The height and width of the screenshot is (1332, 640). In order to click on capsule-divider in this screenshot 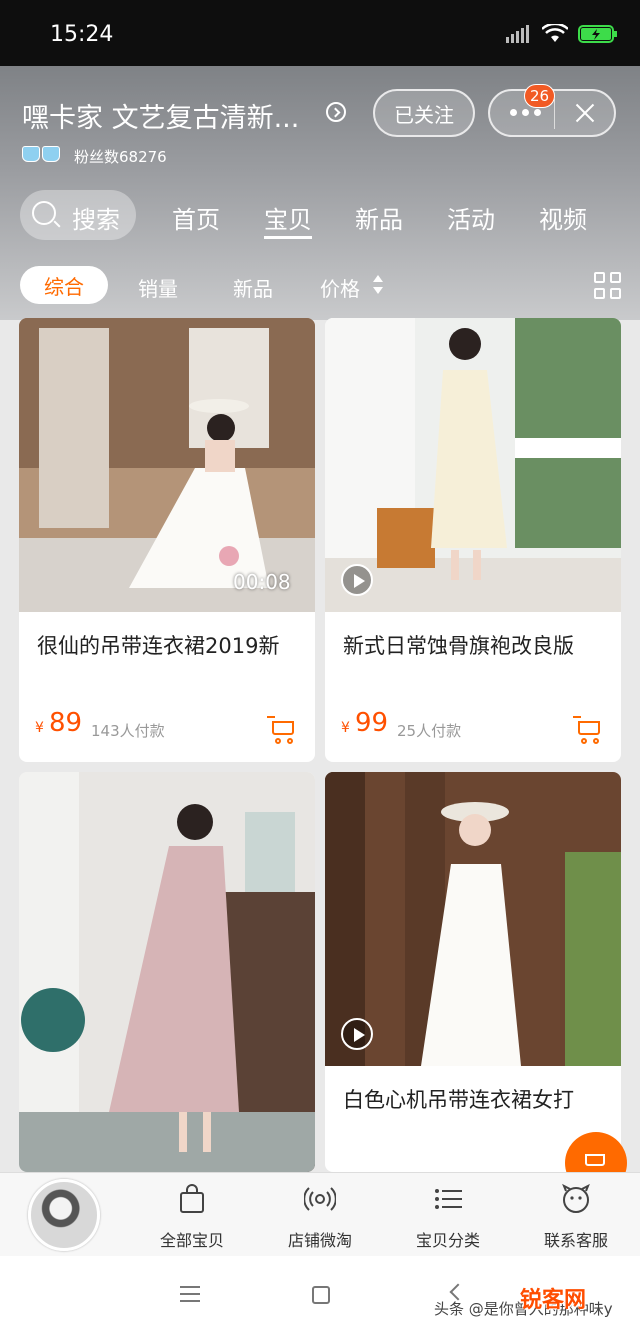, I will do `click(554, 114)`.